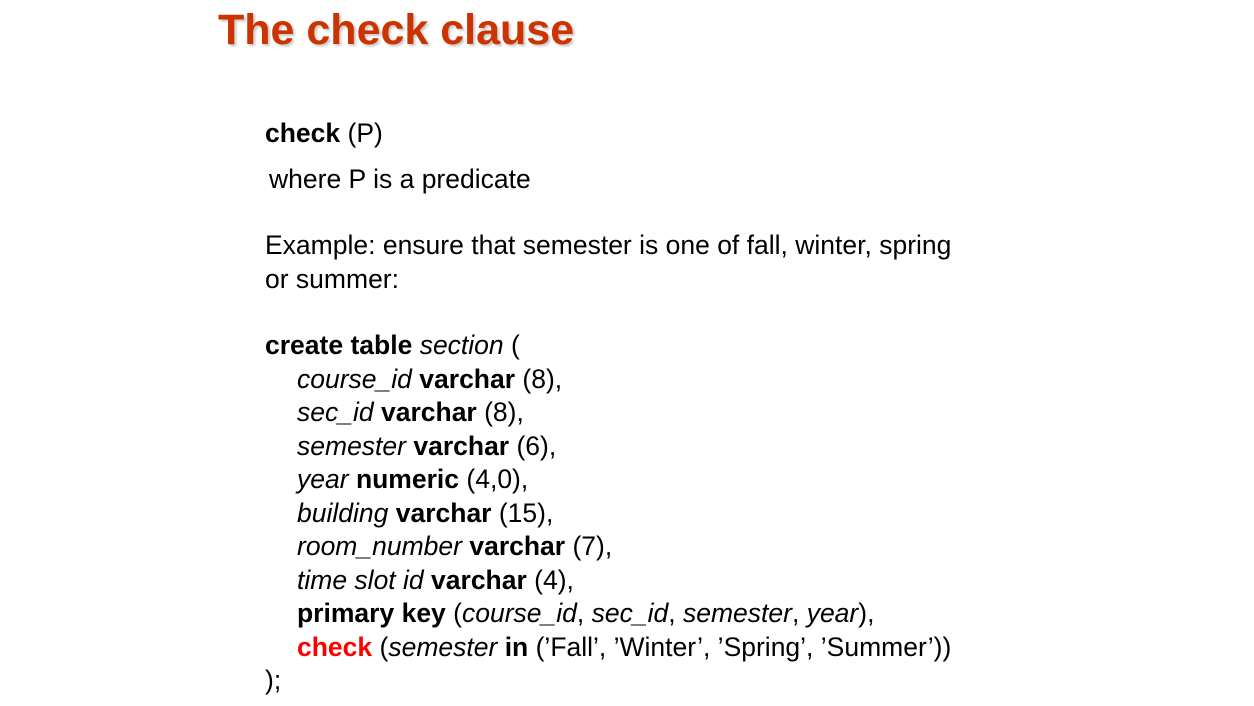  What do you see at coordinates (866, 613) in the screenshot?
I see `pk-close-paren: ),` at bounding box center [866, 613].